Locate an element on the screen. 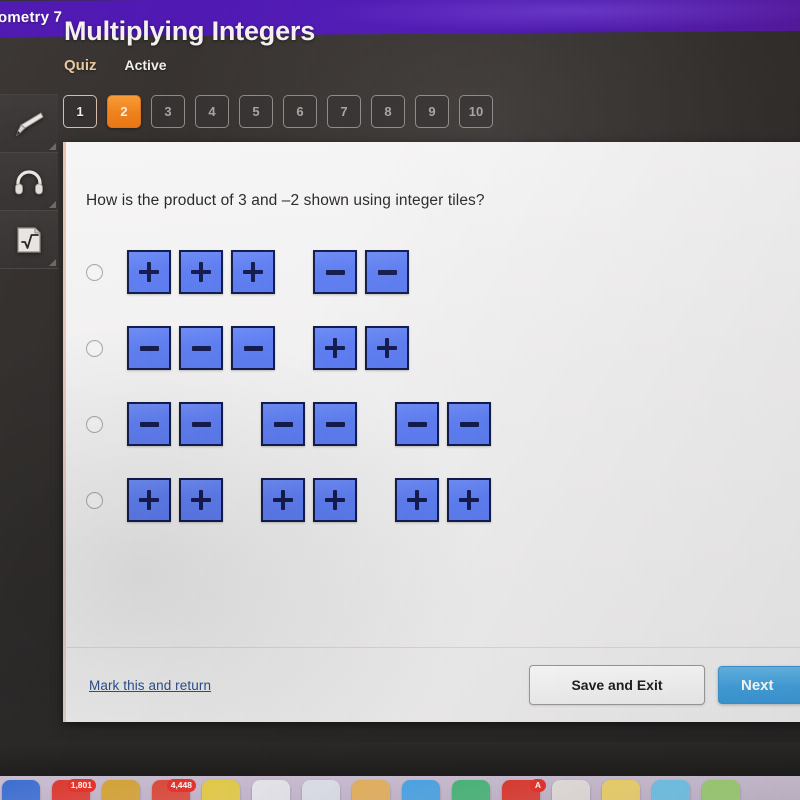 Image resolution: width=800 pixels, height=800 pixels. calculator-tool is located at coordinates (29, 240).